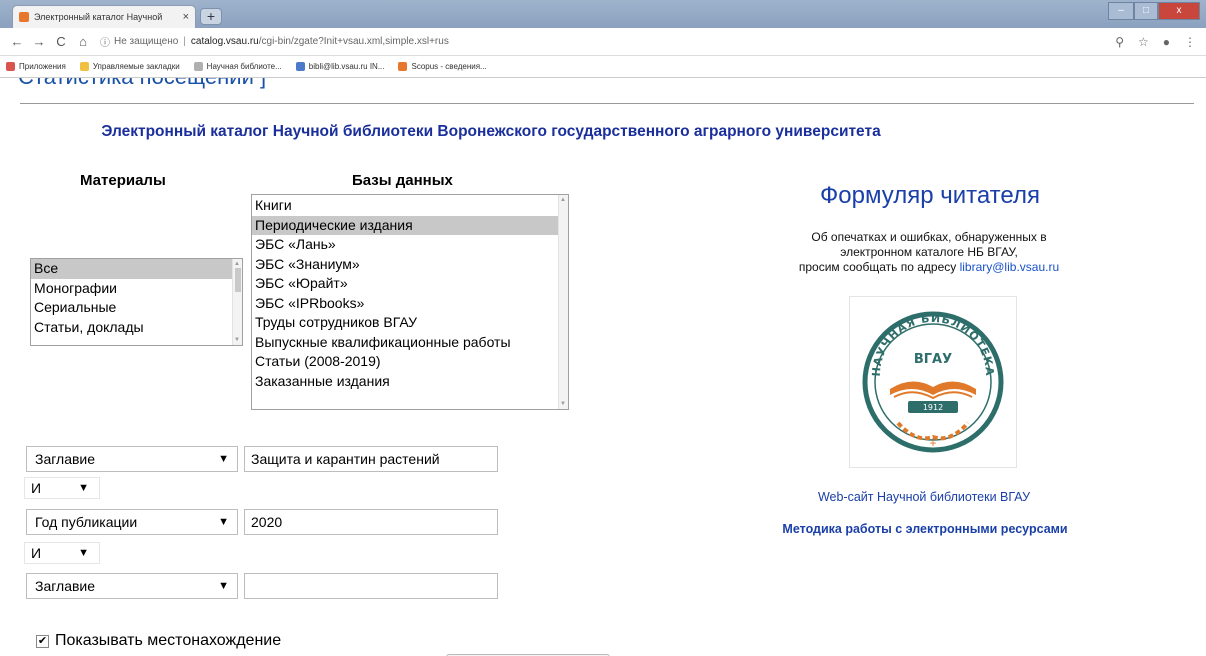  I want to click on search-field-select-2: Год публикации ▼, so click(132, 522).